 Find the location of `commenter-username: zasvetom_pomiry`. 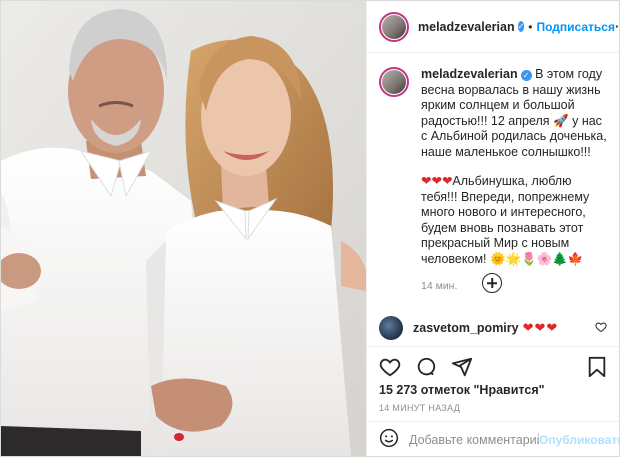

commenter-username: zasvetom_pomiry is located at coordinates (466, 328).